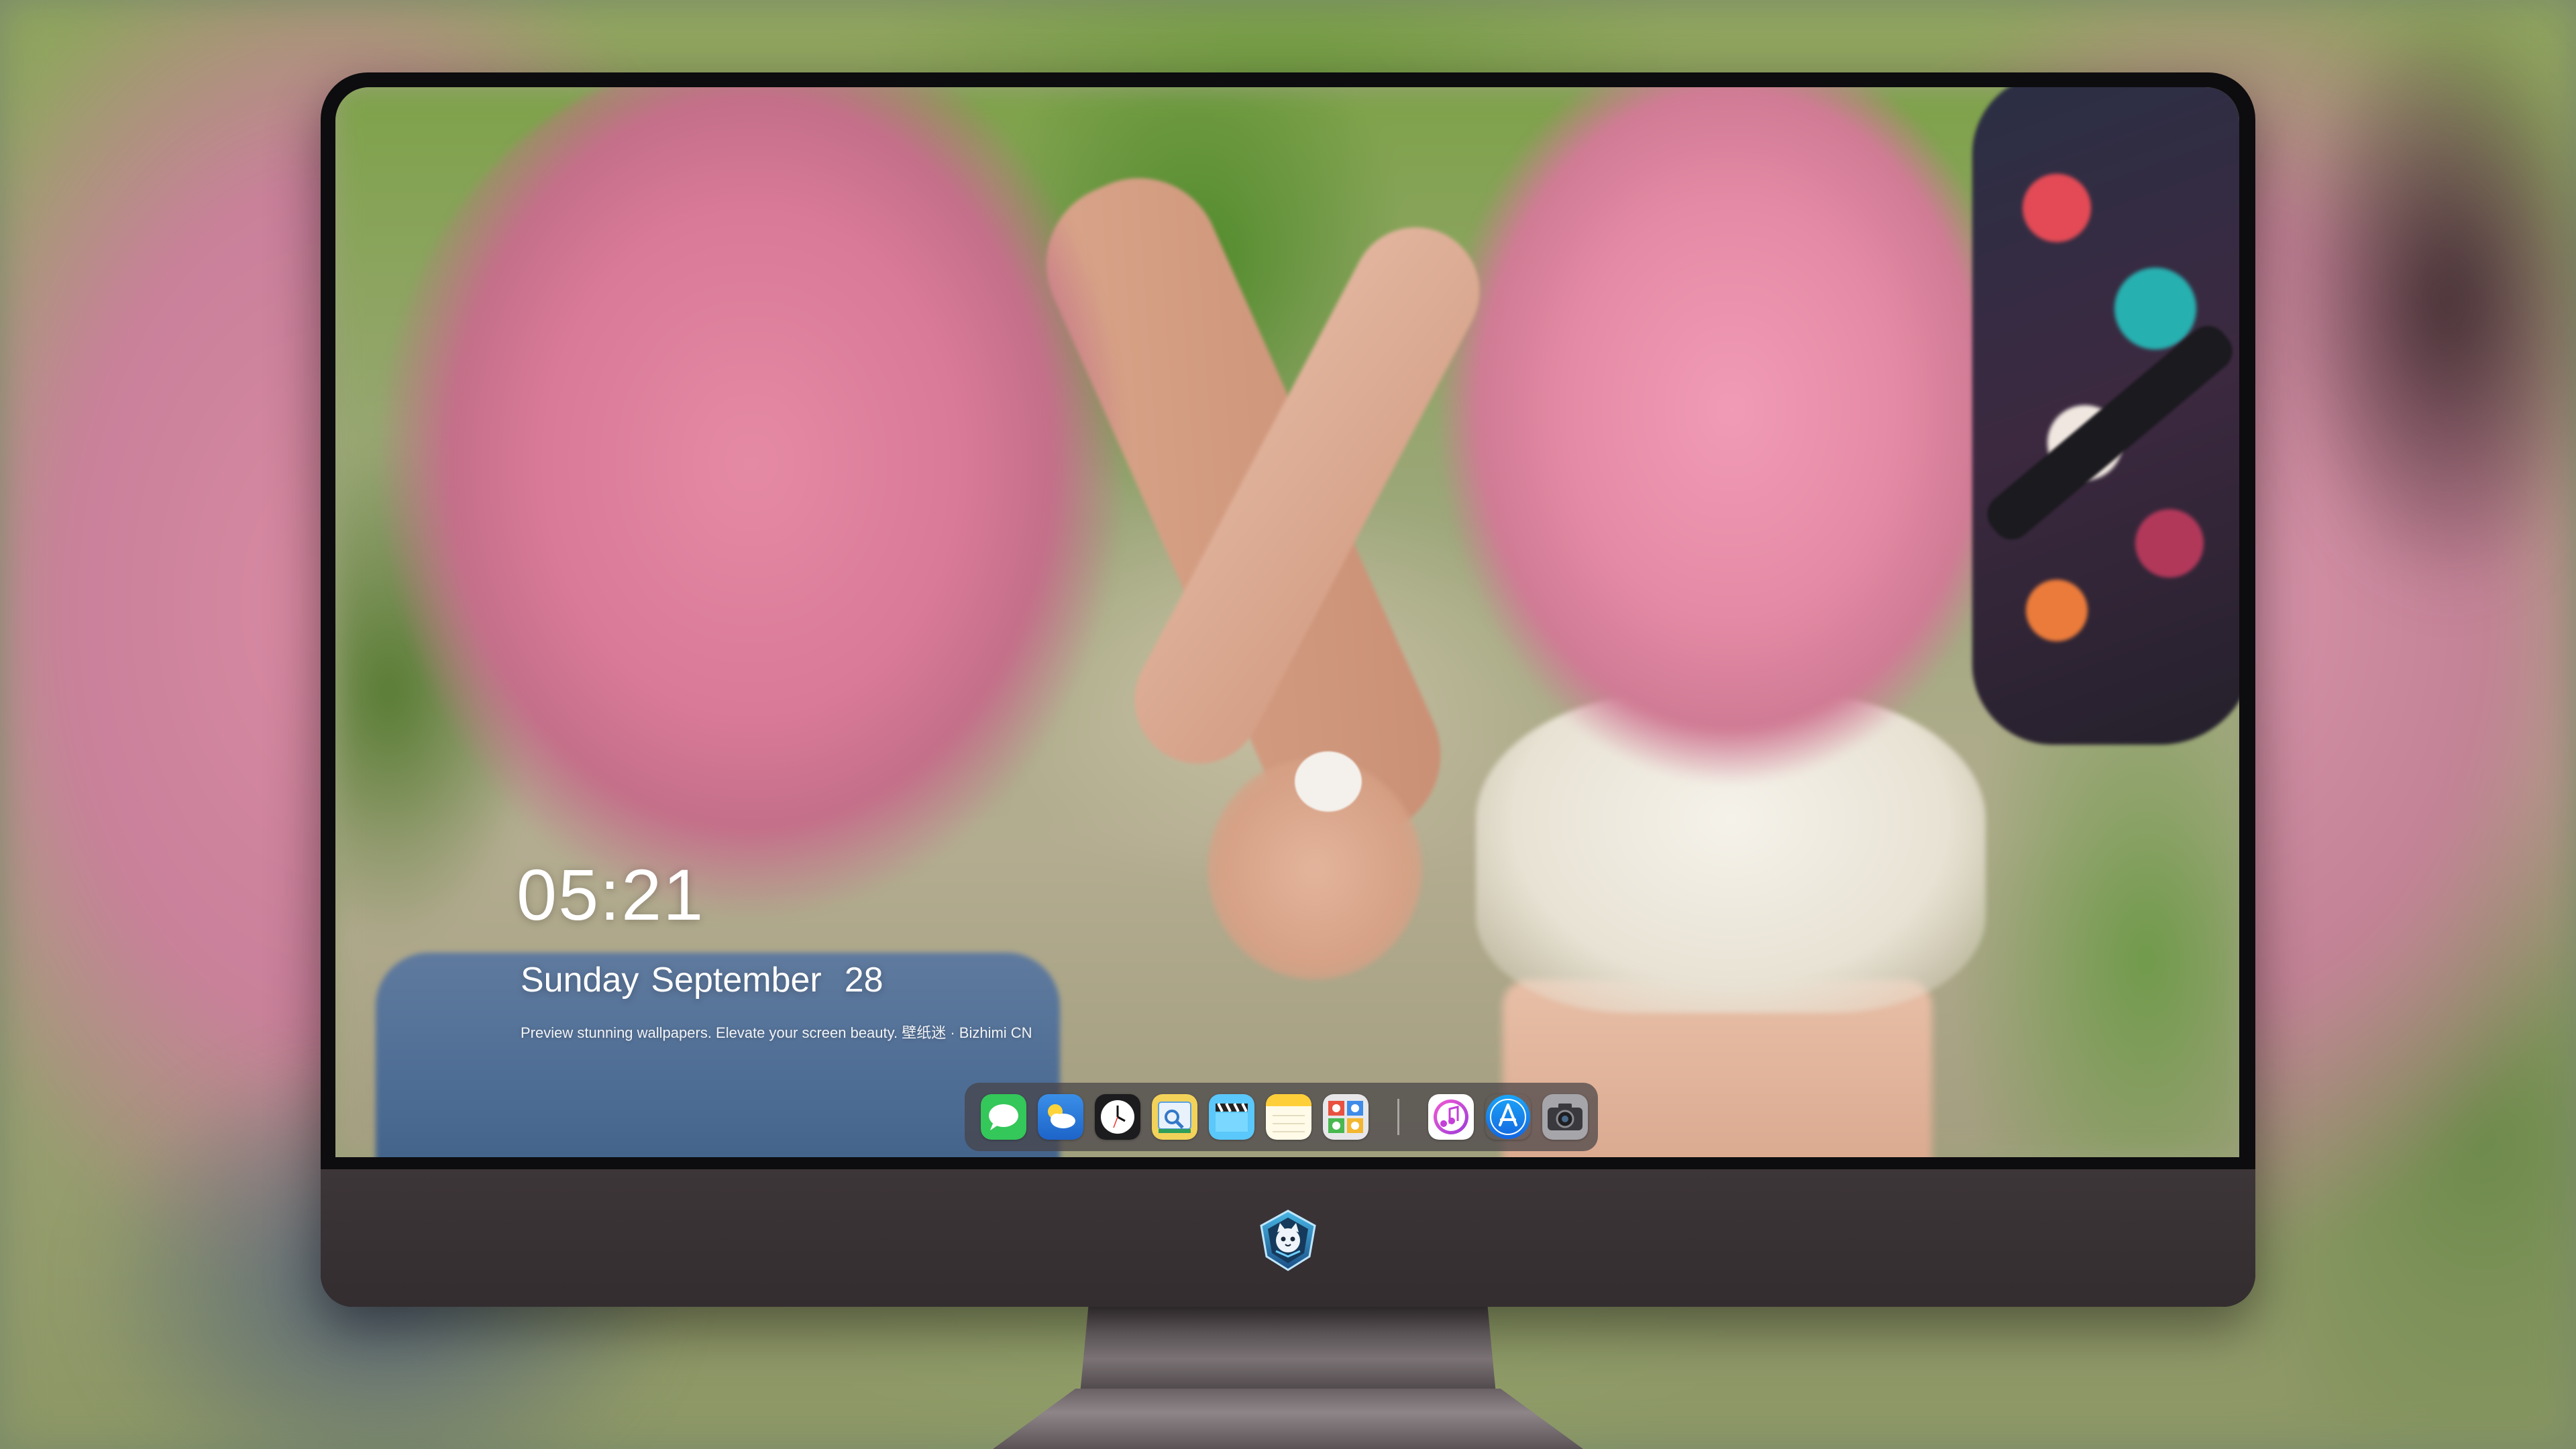 This screenshot has height=1449, width=2576. I want to click on cat-shield-logo-icon, so click(1288, 1240).